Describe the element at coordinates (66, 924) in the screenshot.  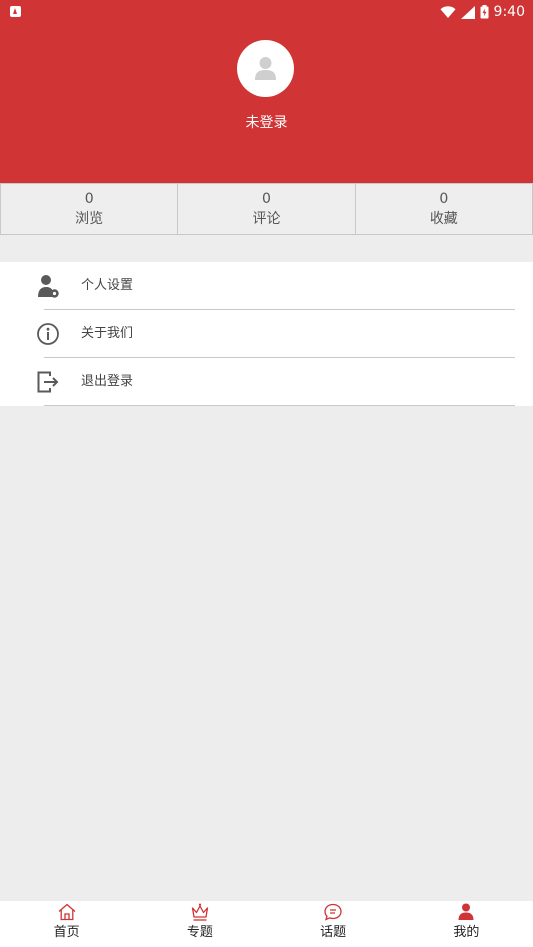
I see `nav-tab-home: 首页` at that location.